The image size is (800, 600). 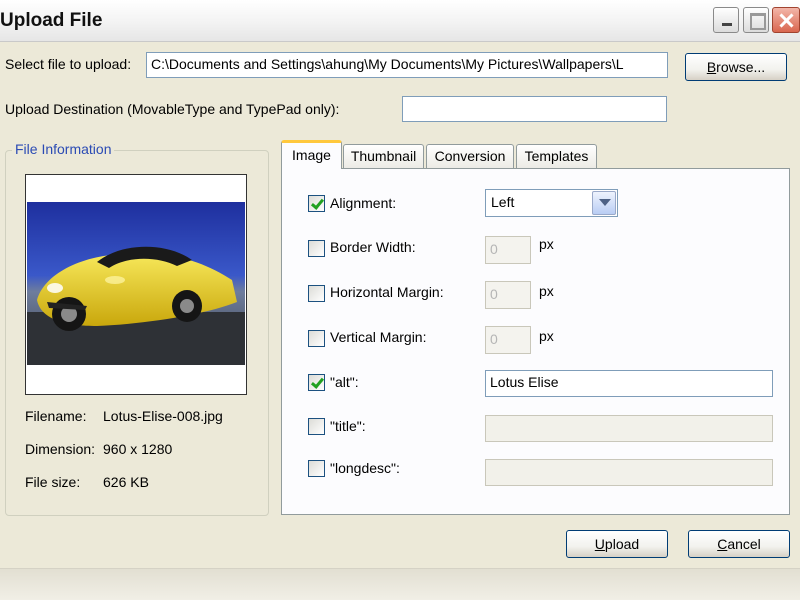 I want to click on vertical-margin-input: 0, so click(x=508, y=340).